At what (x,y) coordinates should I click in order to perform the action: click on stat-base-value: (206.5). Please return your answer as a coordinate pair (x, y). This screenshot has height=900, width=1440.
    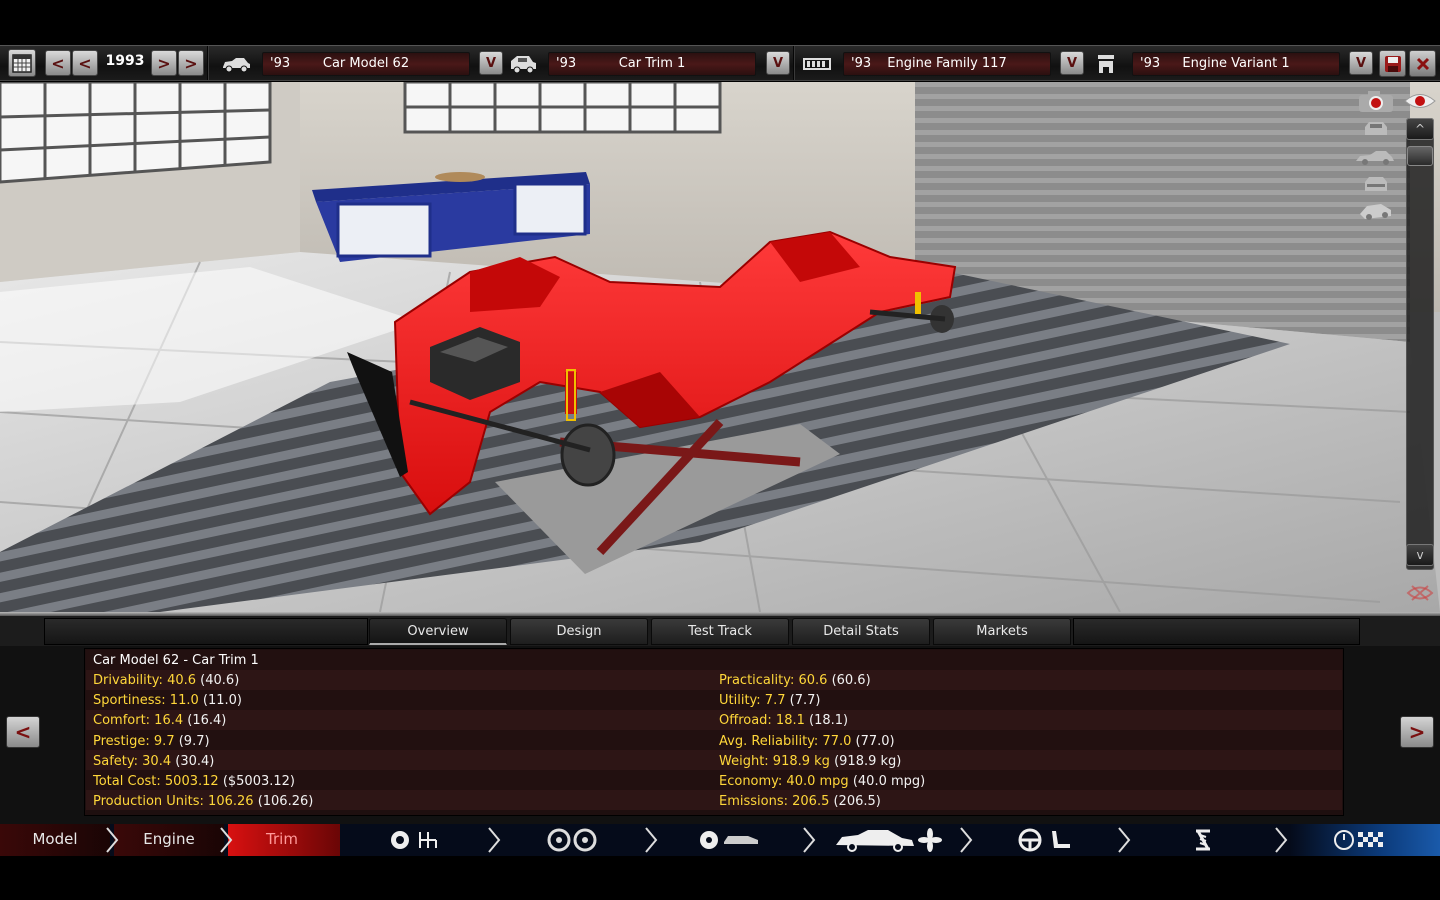
    Looking at the image, I should click on (857, 802).